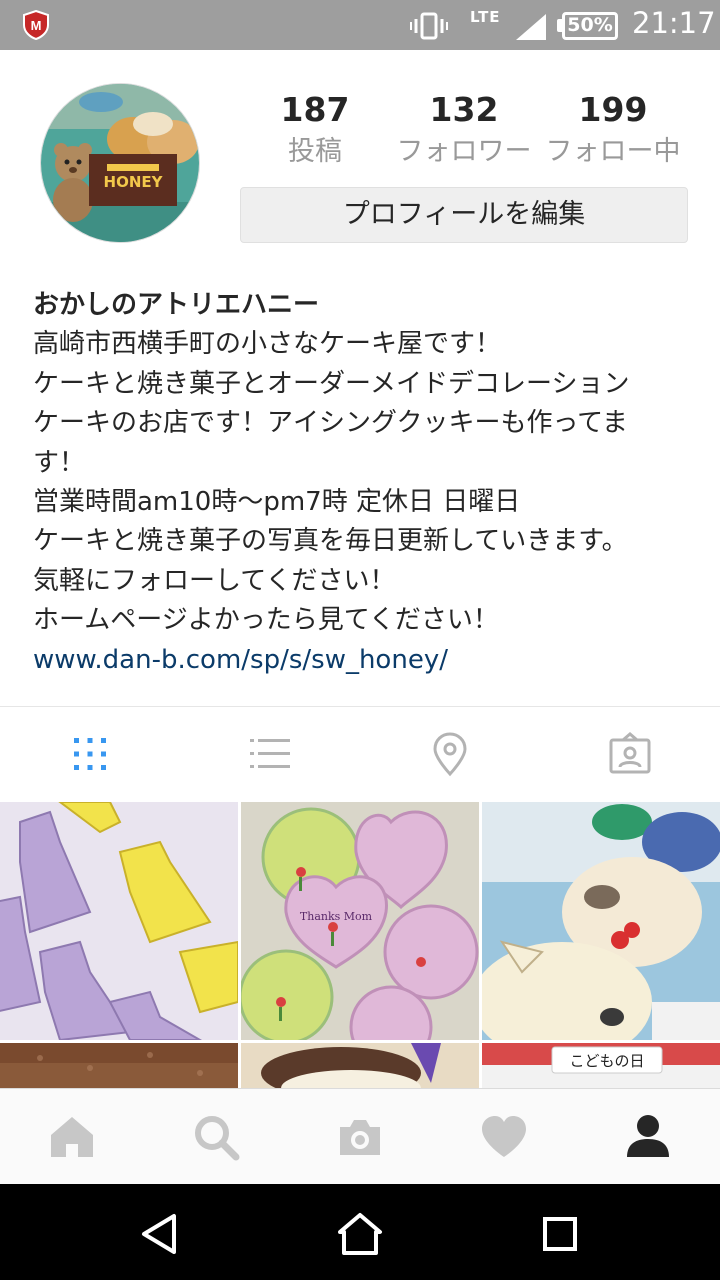  I want to click on childrens-day-cake-photo: こどもの日, so click(601, 1067).